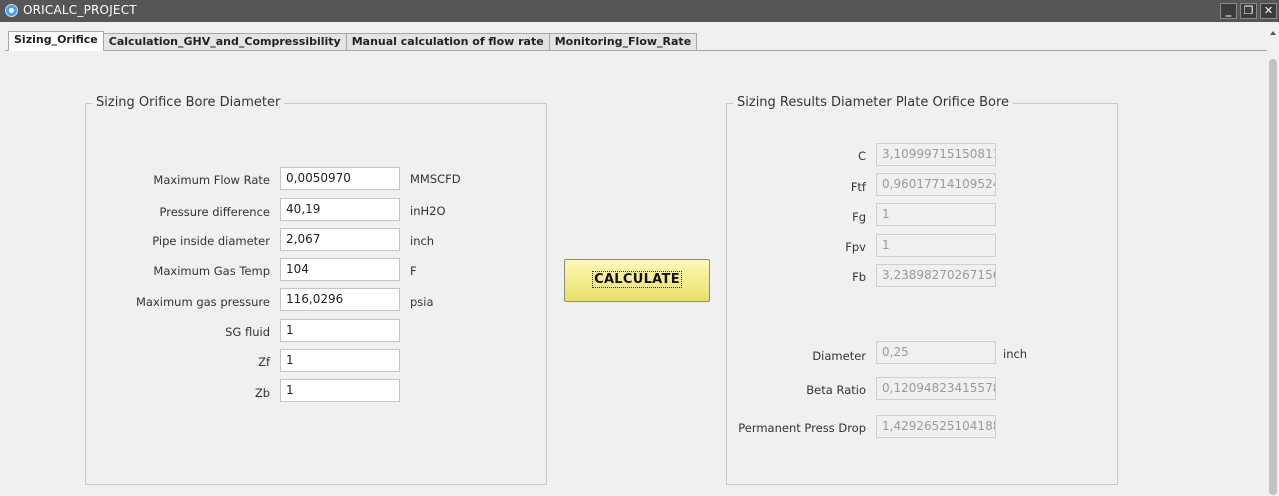 This screenshot has height=496, width=1279. What do you see at coordinates (858, 187) in the screenshot?
I see `result-label: Ftf` at bounding box center [858, 187].